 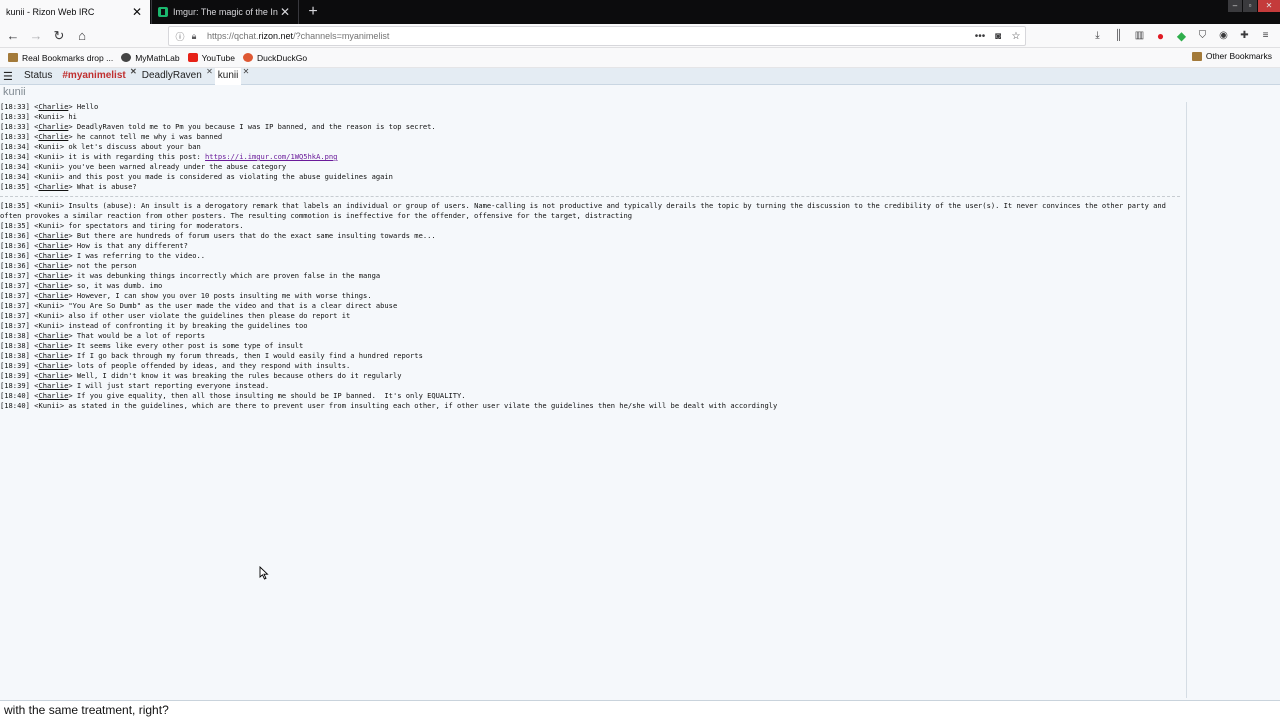 I want to click on hamburger-menu-icon: ☰, so click(x=10, y=76).